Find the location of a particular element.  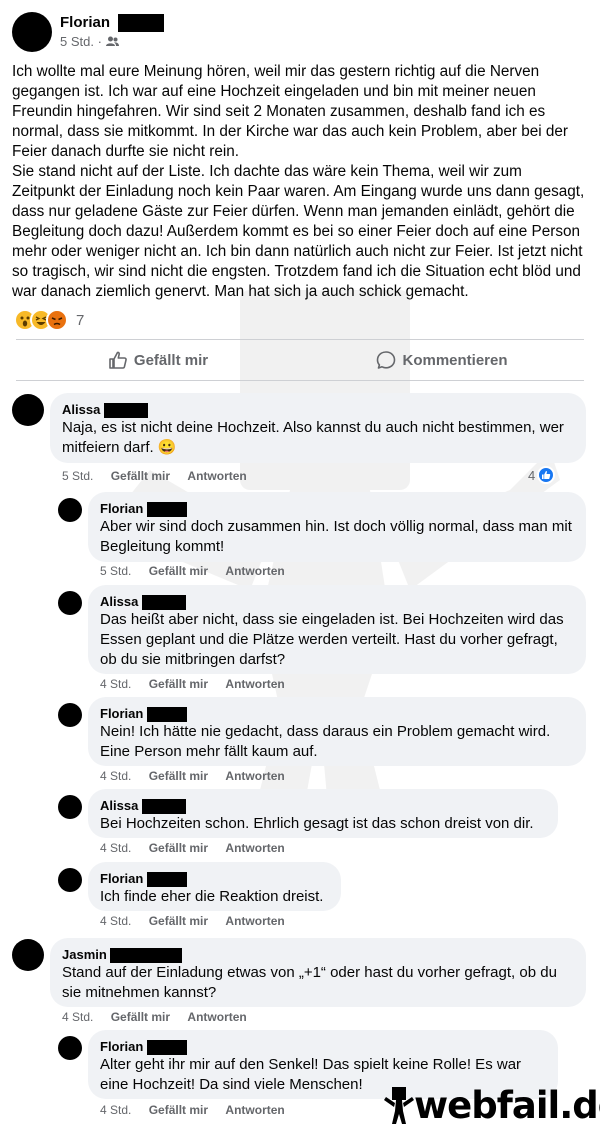

reactions-summary: 7 is located at coordinates (49, 320).